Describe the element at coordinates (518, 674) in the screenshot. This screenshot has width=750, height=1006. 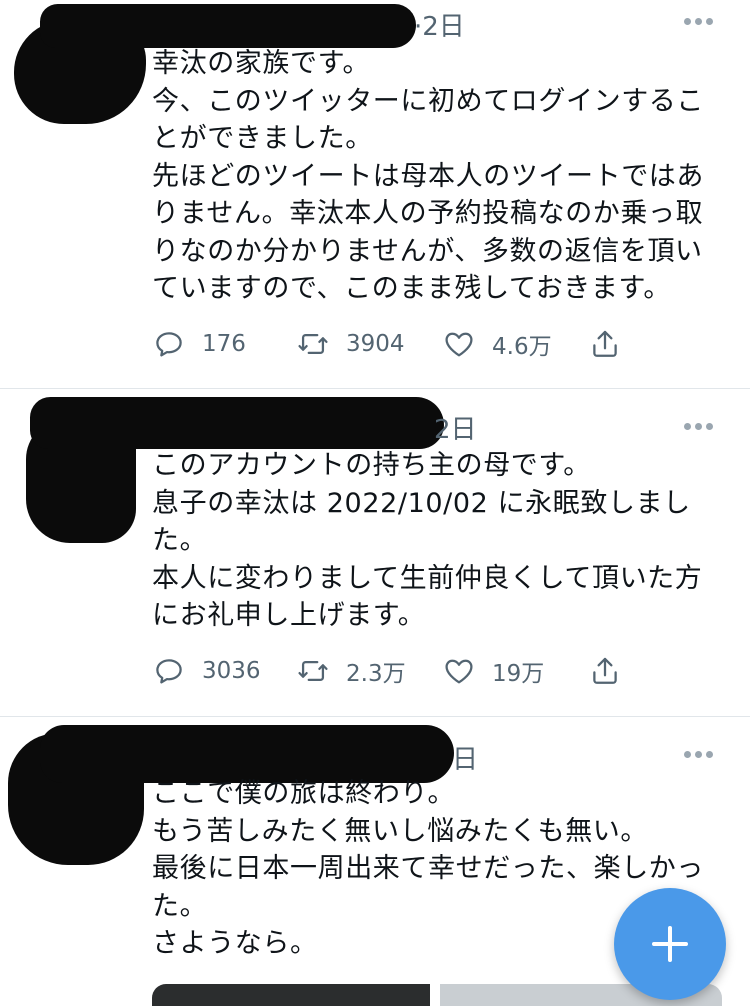
I see `like-count: 19万` at that location.